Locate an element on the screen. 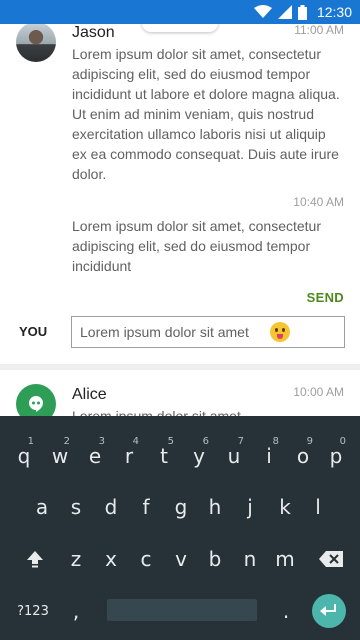 The width and height of the screenshot is (360, 640). key-d: d is located at coordinates (111, 507).